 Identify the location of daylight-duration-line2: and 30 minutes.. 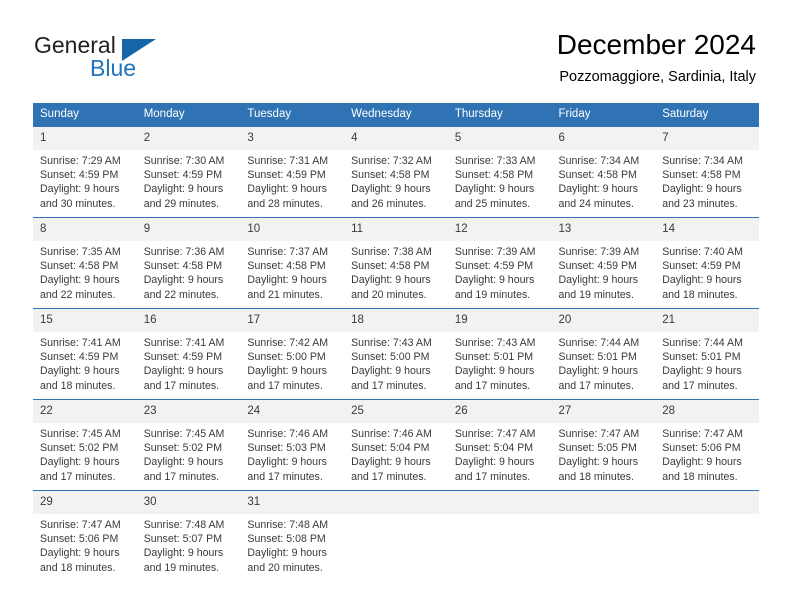
(78, 203).